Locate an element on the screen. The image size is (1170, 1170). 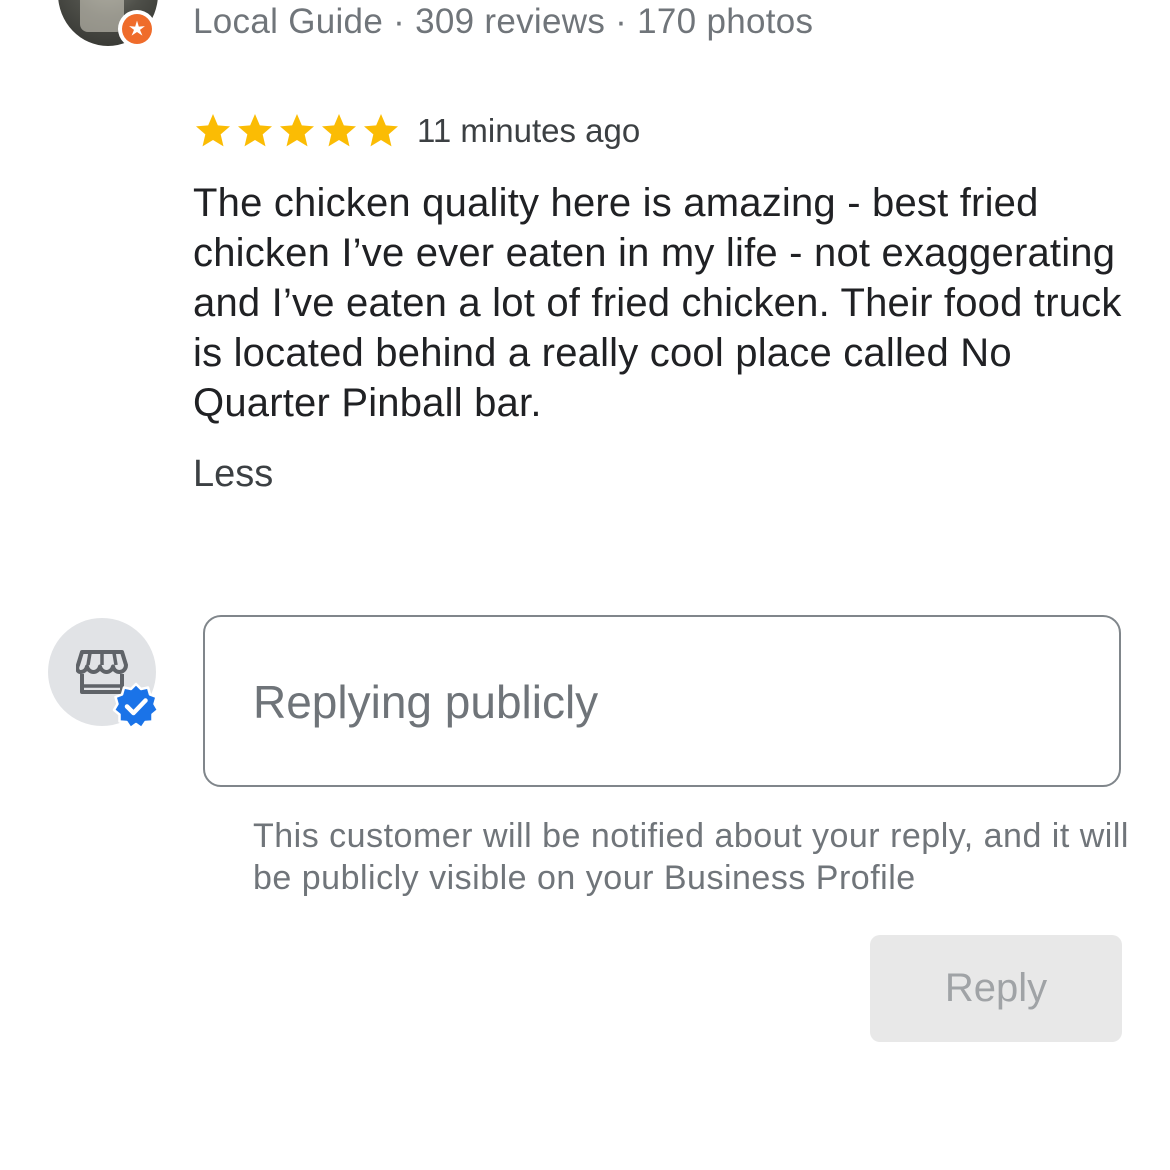
less-link: Less is located at coordinates (233, 474).